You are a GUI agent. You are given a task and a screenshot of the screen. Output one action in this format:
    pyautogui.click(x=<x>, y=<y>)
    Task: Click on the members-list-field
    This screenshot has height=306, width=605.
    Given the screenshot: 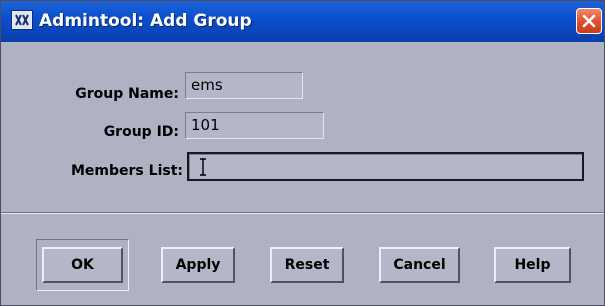 What is the action you would take?
    pyautogui.click(x=385, y=166)
    